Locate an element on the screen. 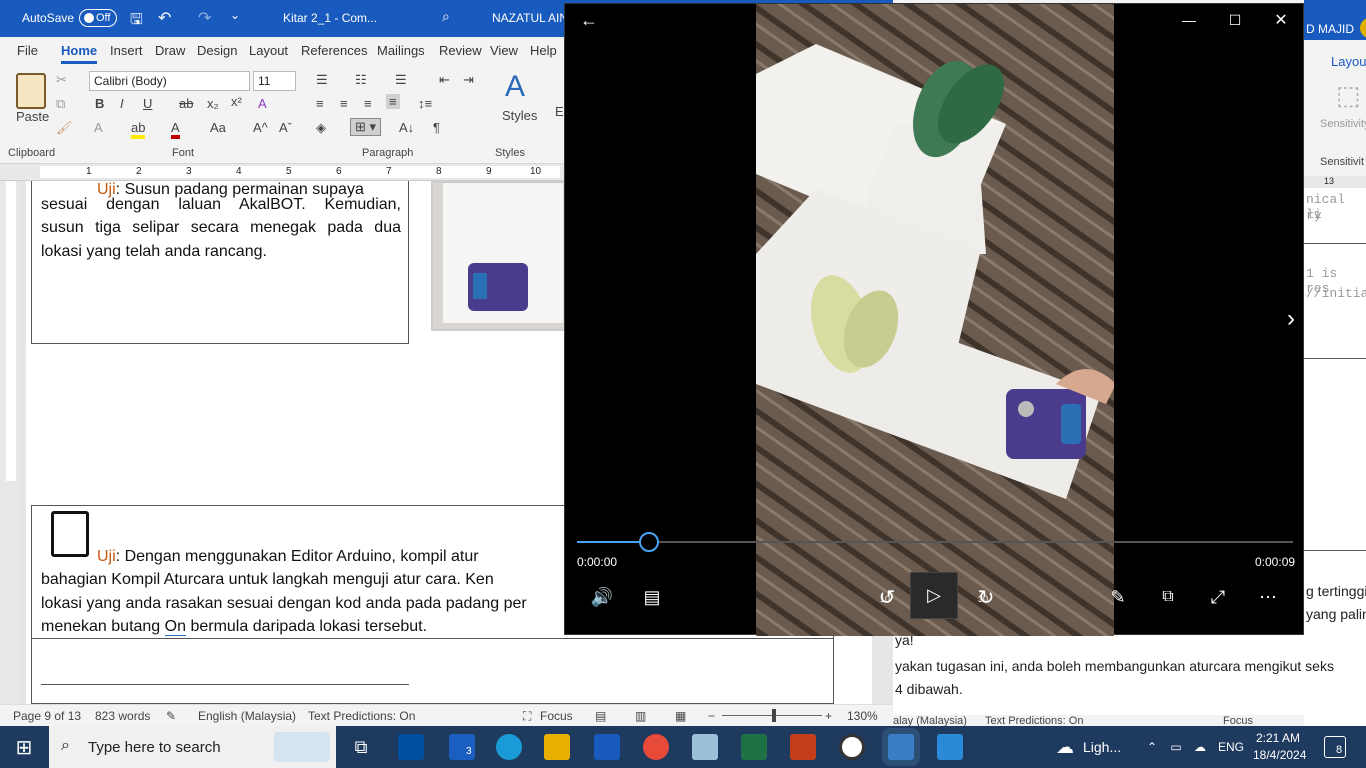  tab-file: File is located at coordinates (27, 50).